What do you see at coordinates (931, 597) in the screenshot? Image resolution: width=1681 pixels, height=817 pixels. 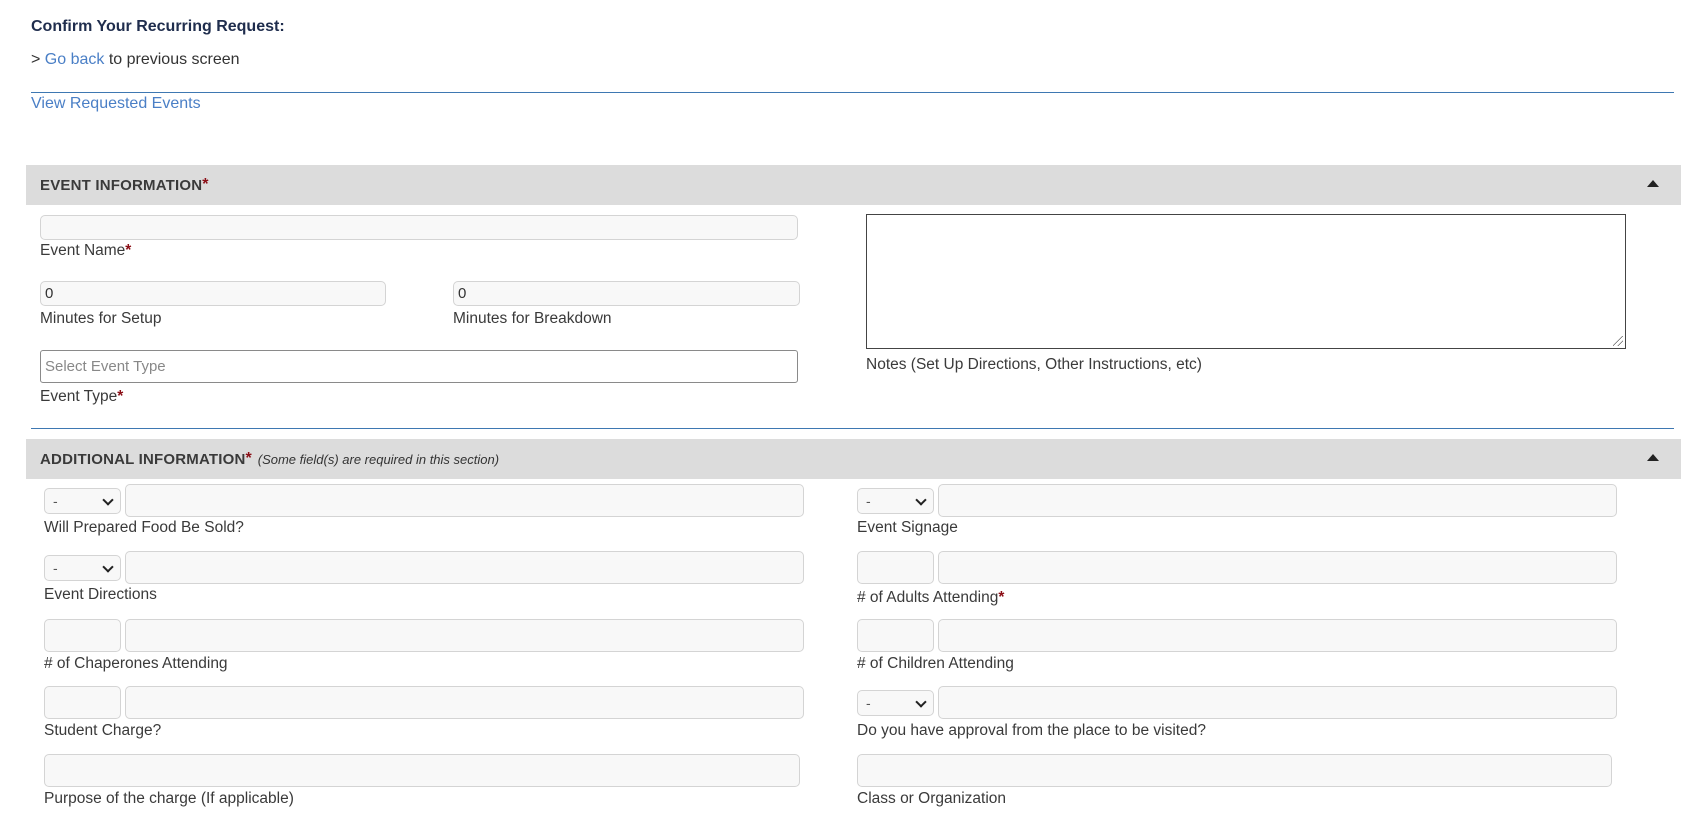 I see `adults-label: # of Adults Attending*` at bounding box center [931, 597].